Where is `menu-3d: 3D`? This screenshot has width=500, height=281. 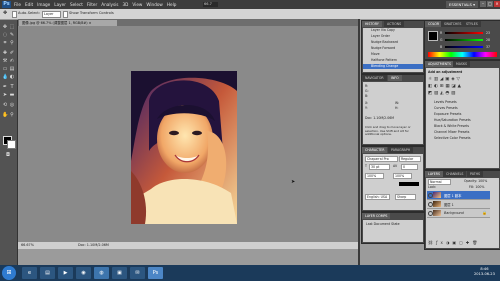 menu-3d: 3D is located at coordinates (126, 4).